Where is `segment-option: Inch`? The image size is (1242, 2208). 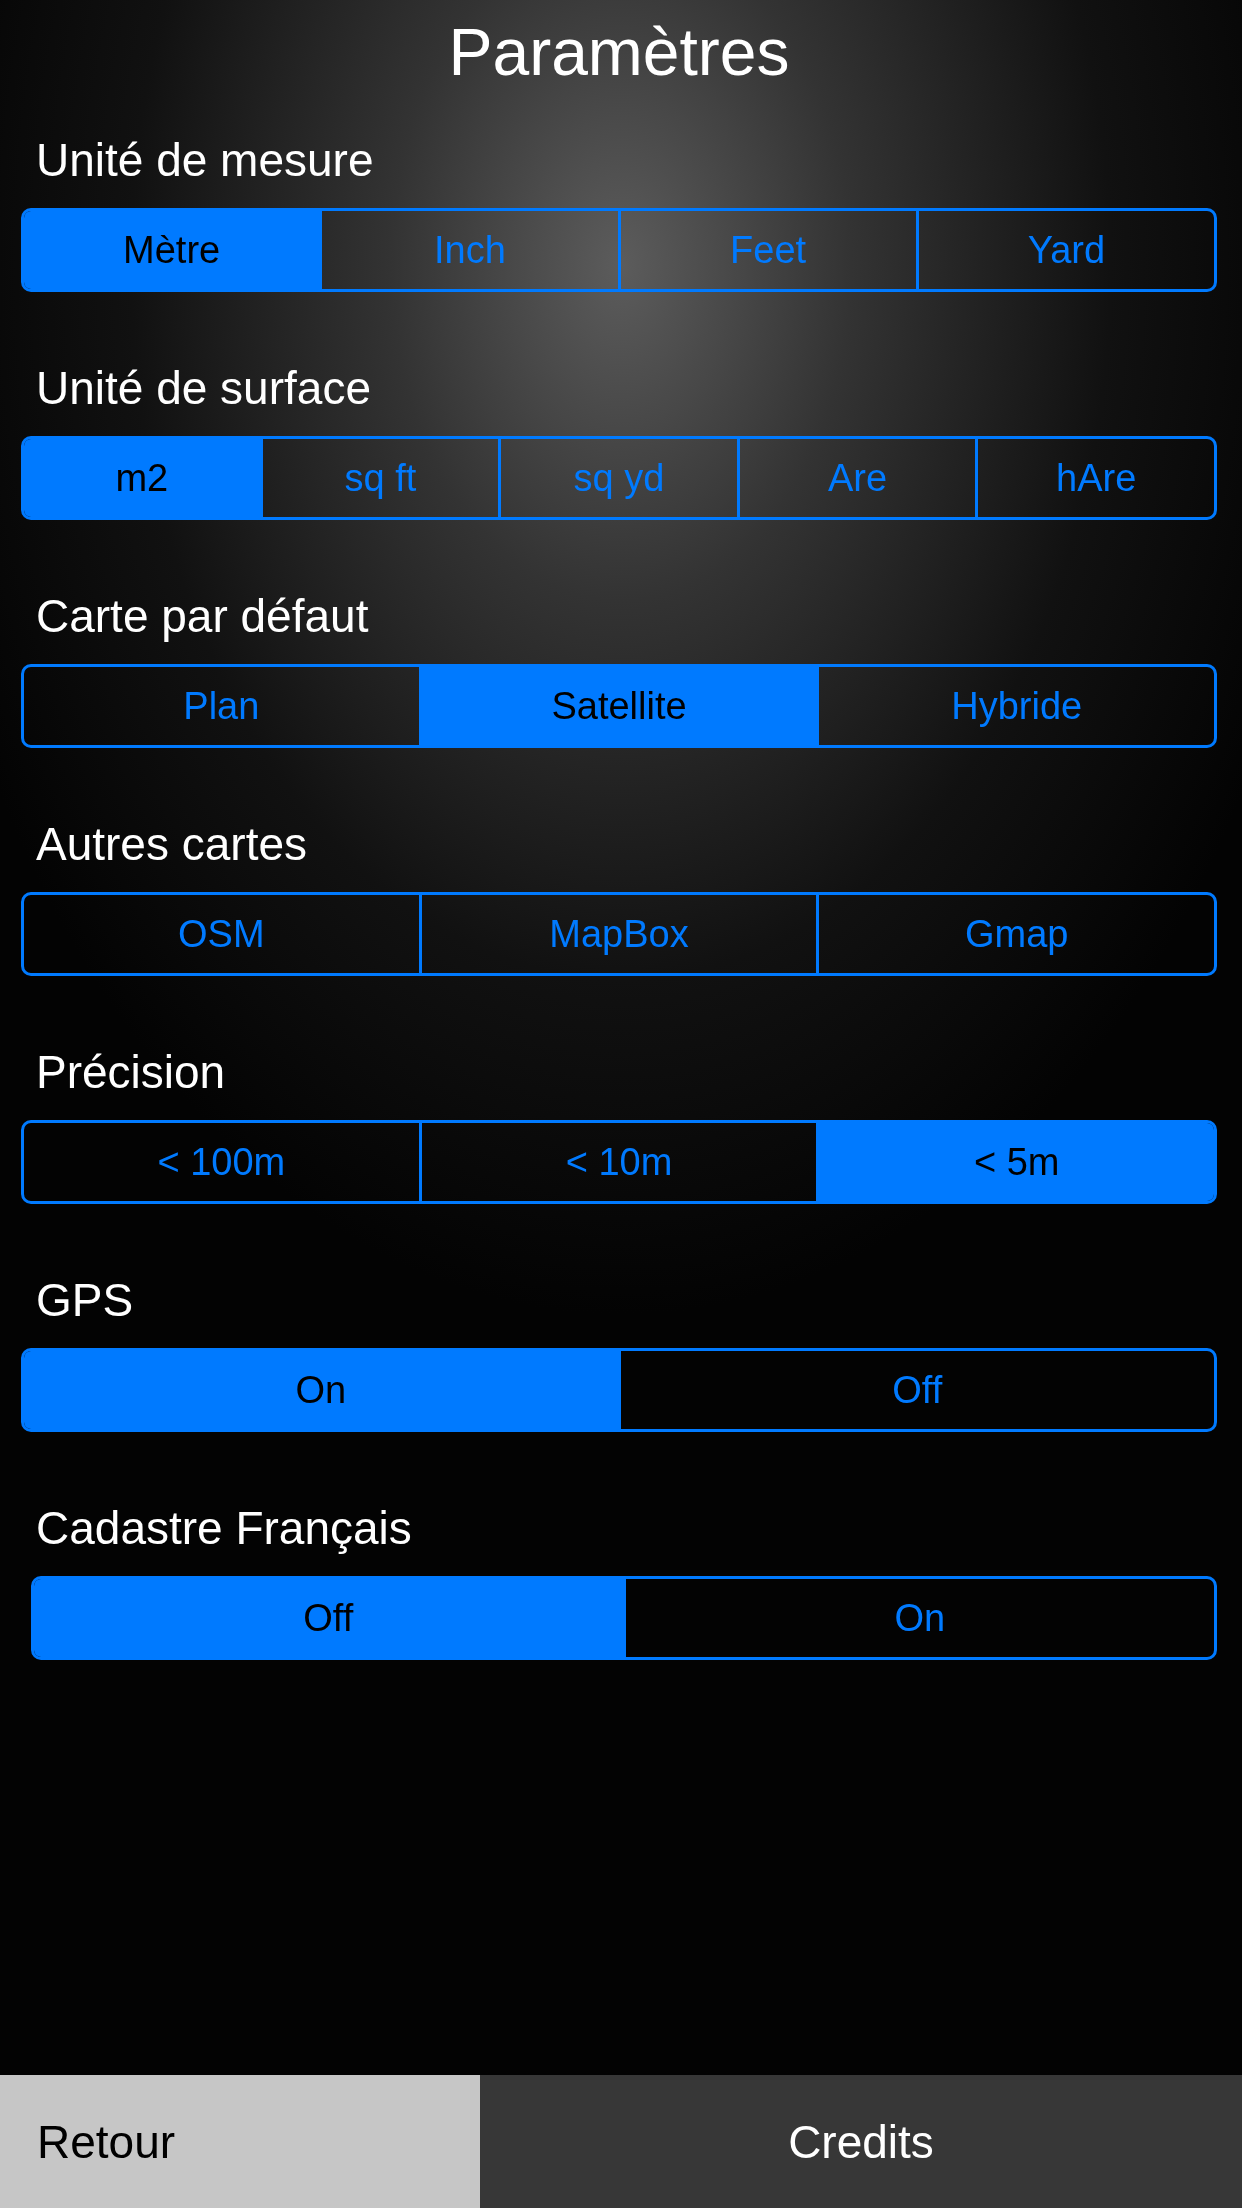 segment-option: Inch is located at coordinates (468, 250).